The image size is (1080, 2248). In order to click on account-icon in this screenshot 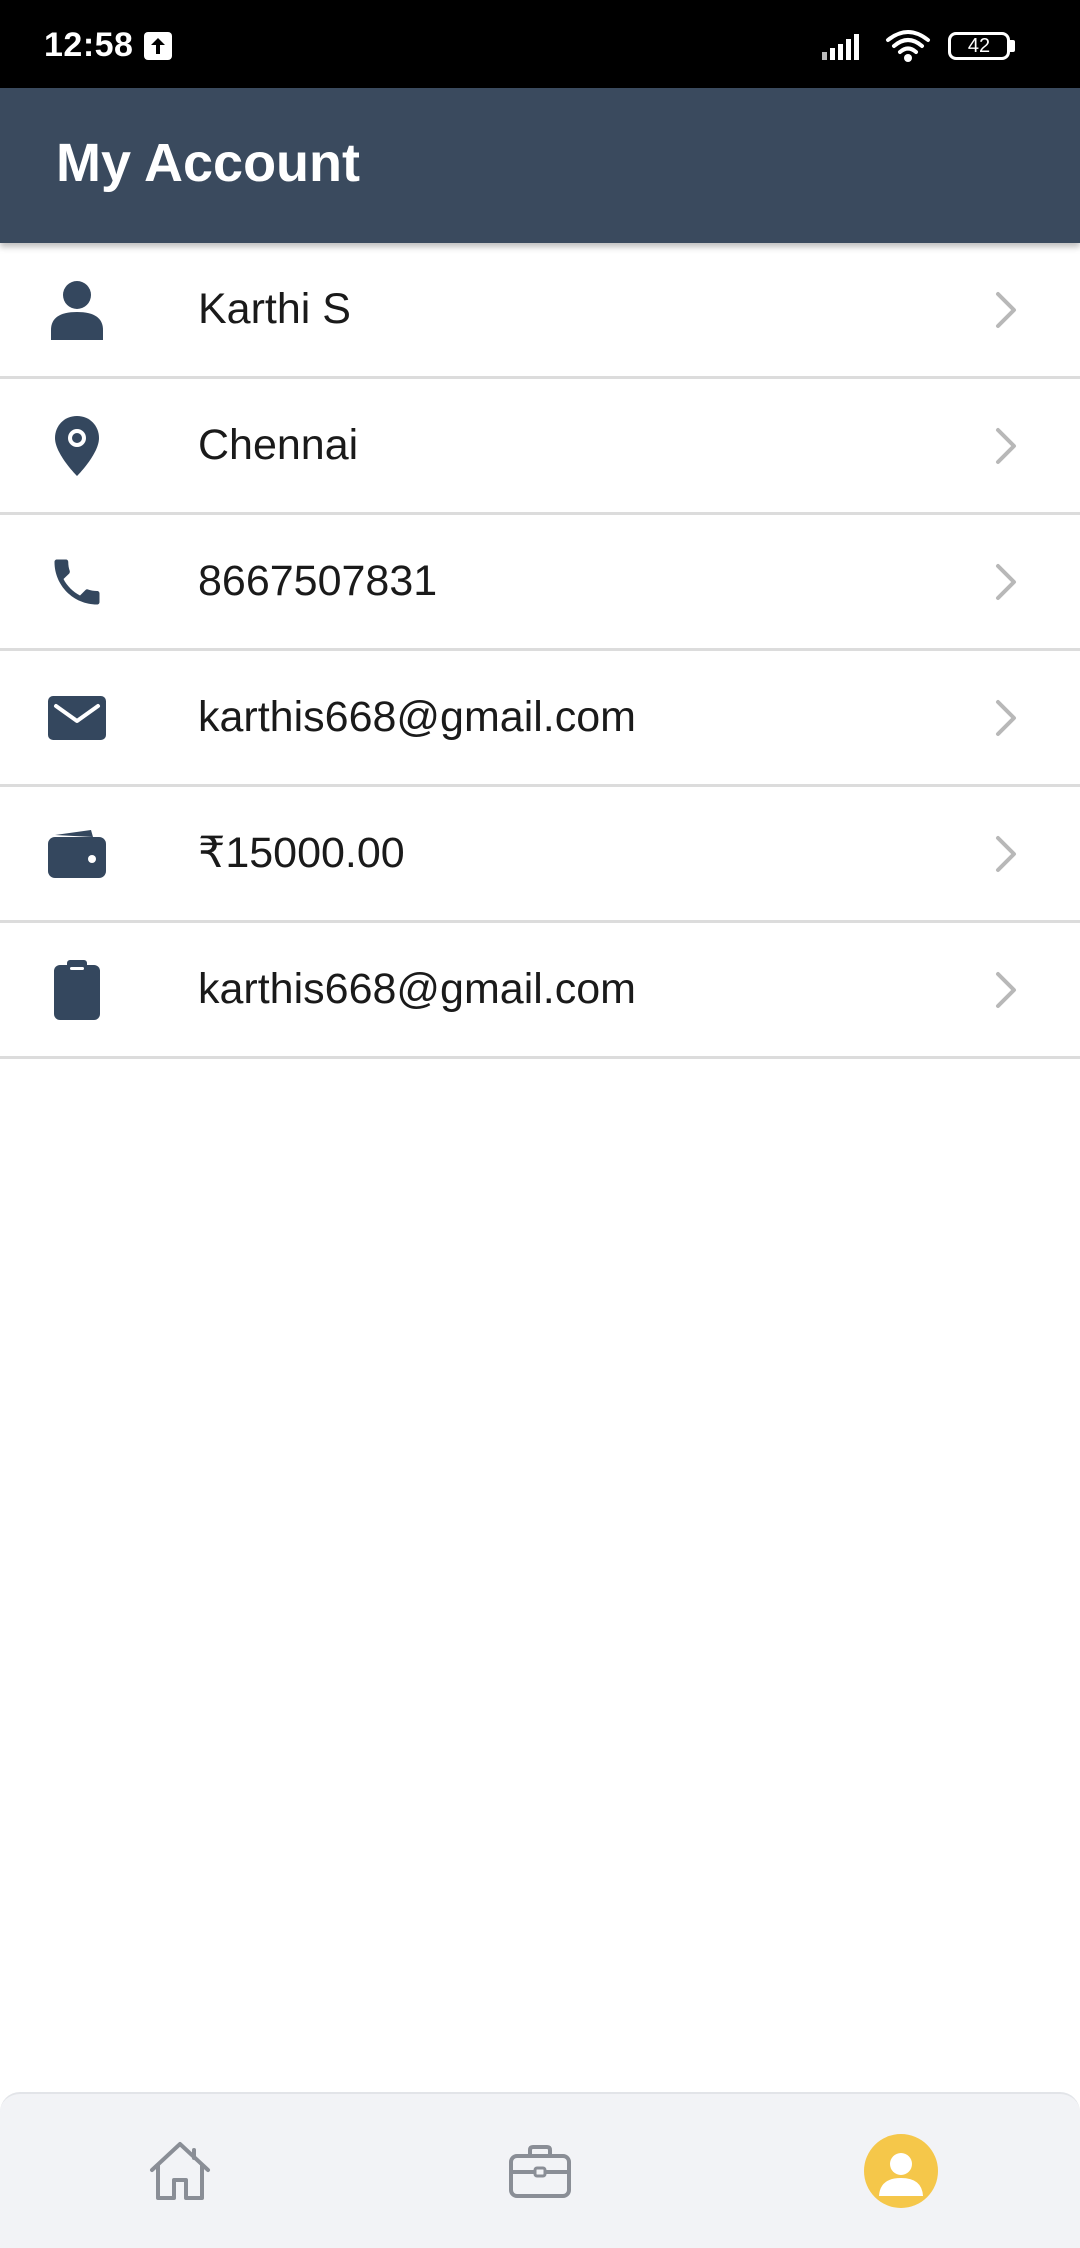, I will do `click(901, 2171)`.